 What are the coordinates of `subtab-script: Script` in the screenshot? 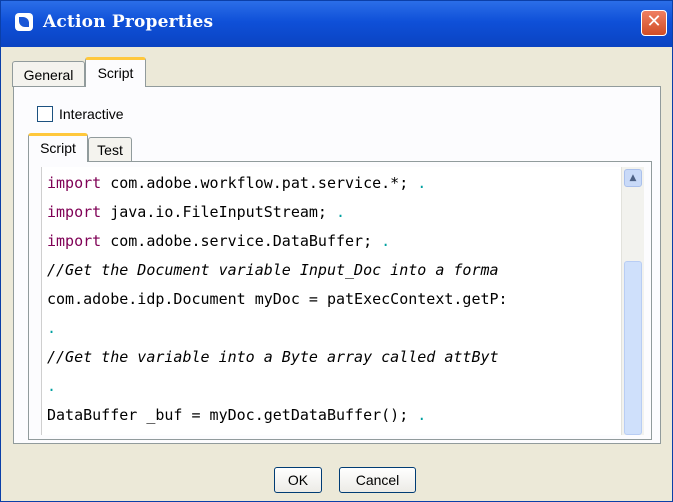 It's located at (58, 147).